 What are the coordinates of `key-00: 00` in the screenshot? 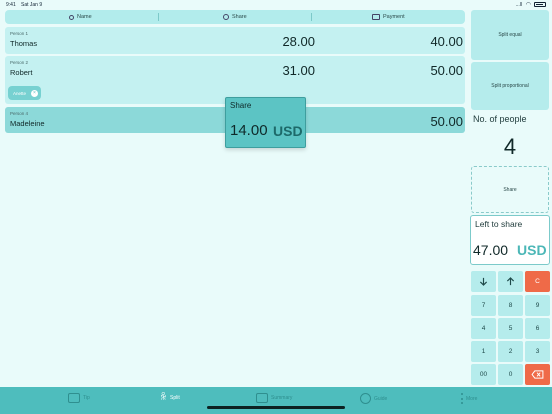 It's located at (483, 374).